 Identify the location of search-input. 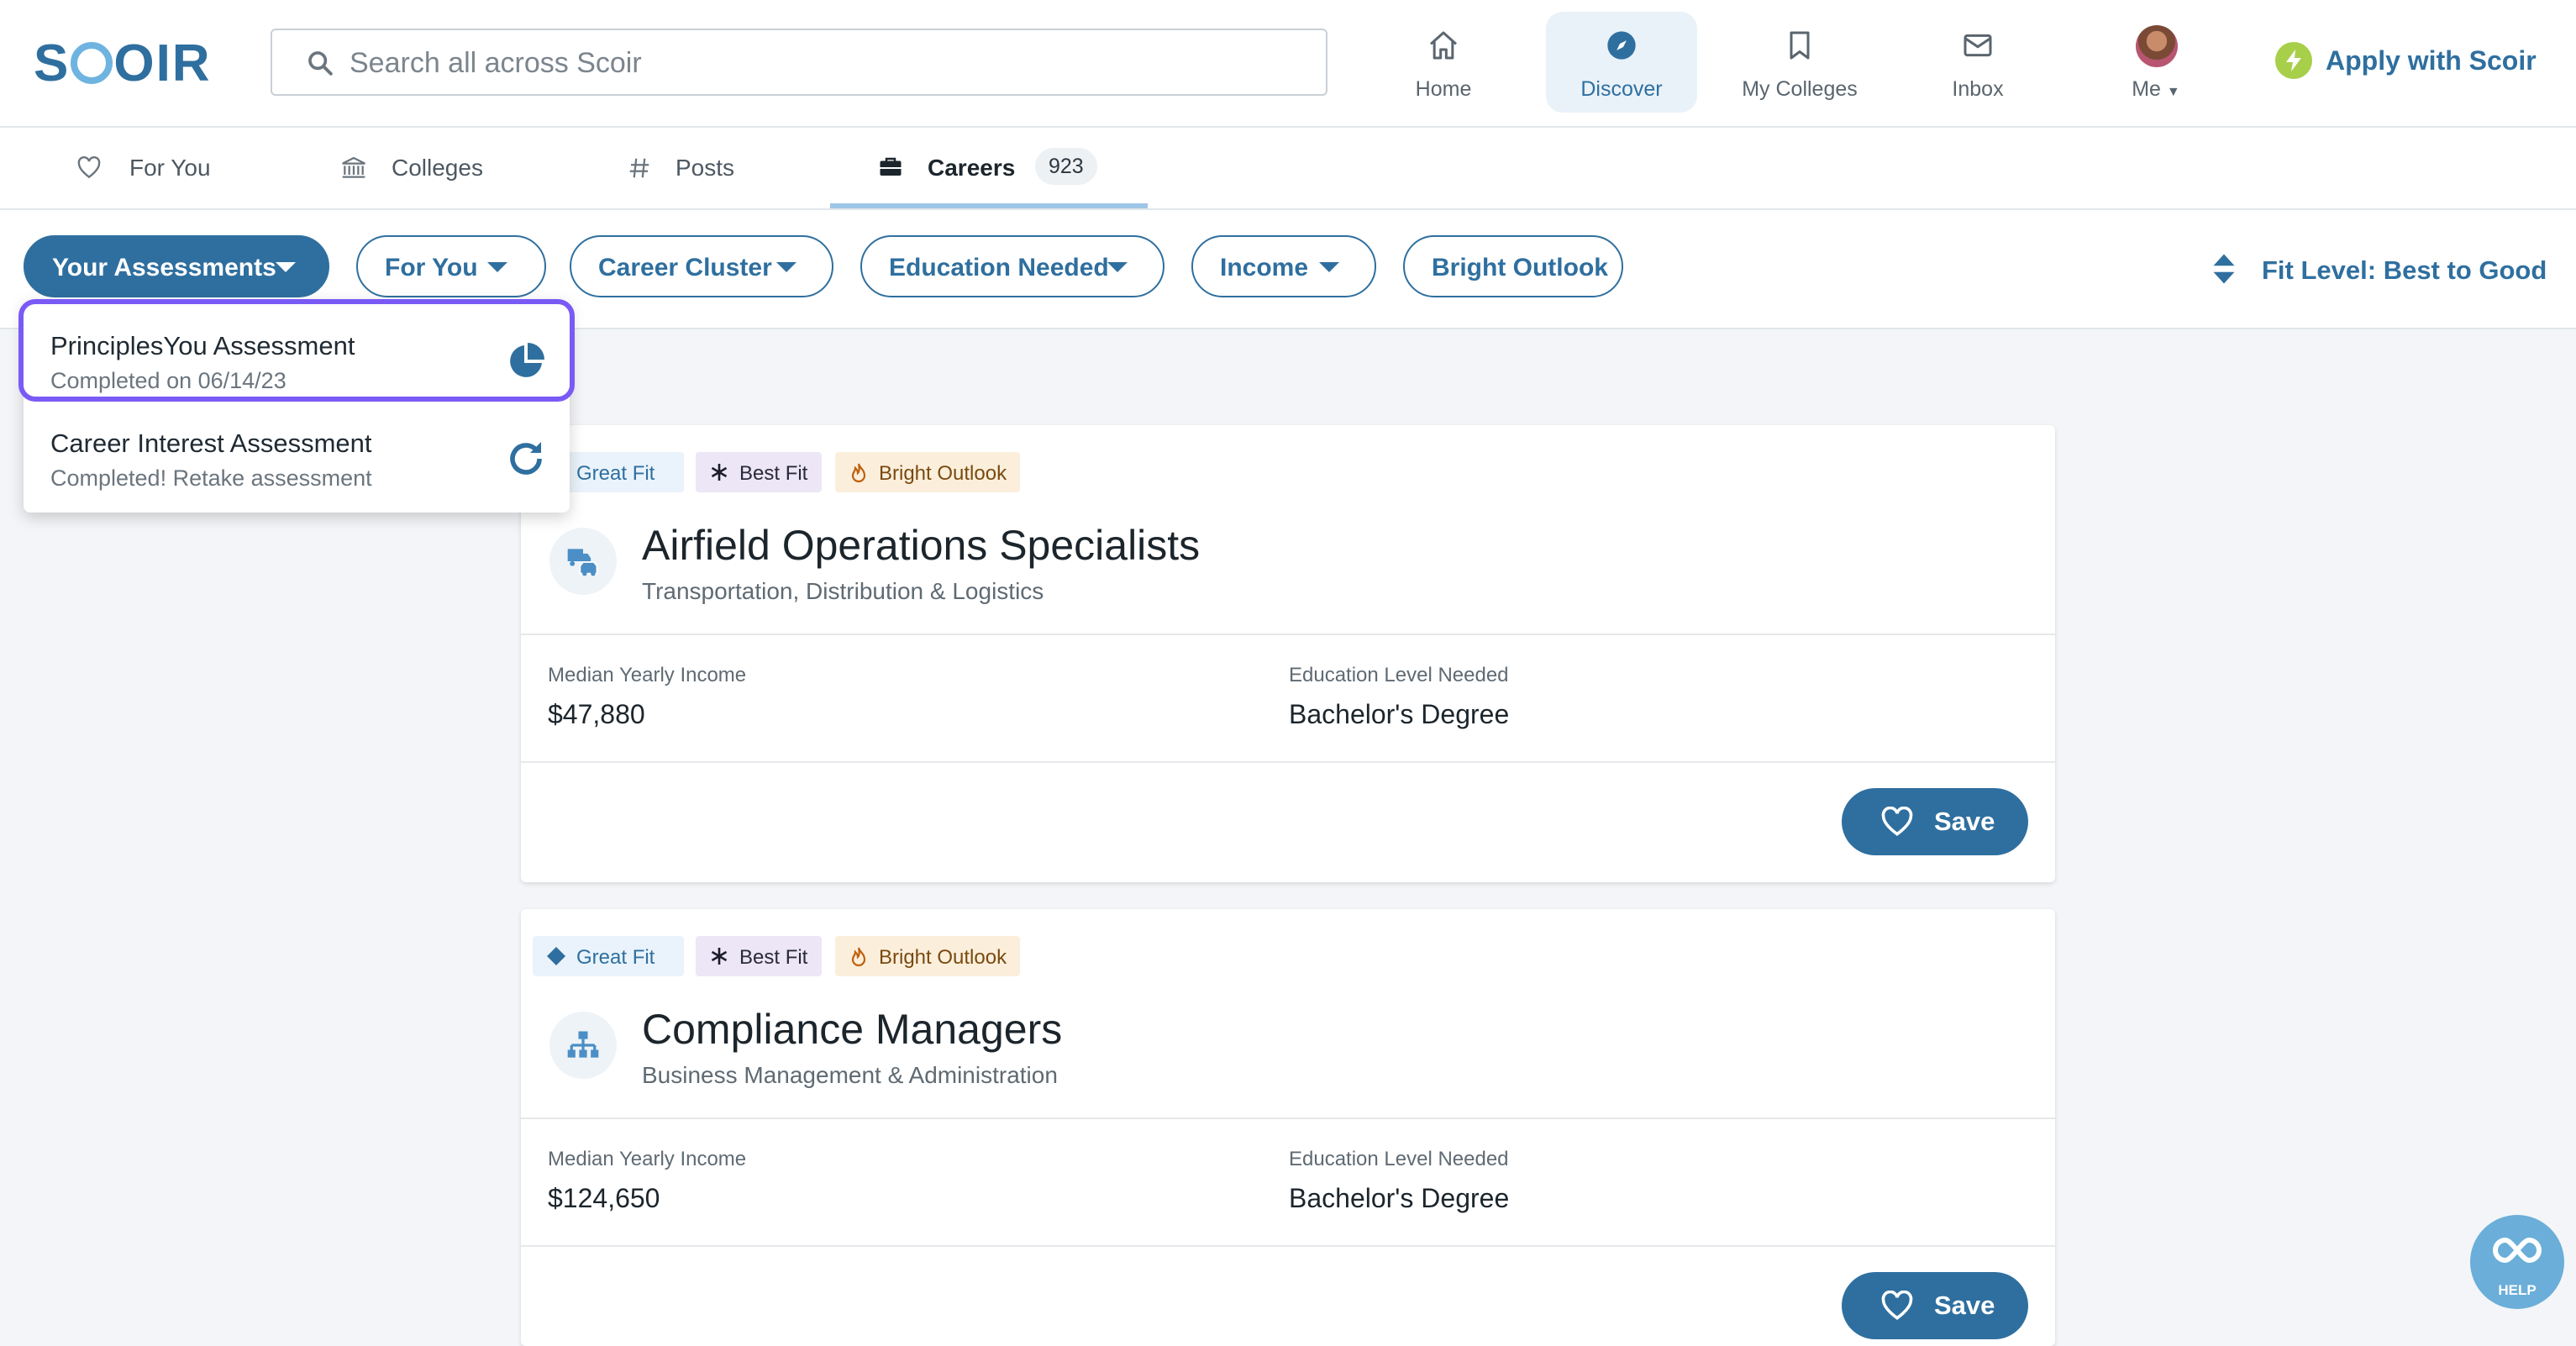
(828, 63).